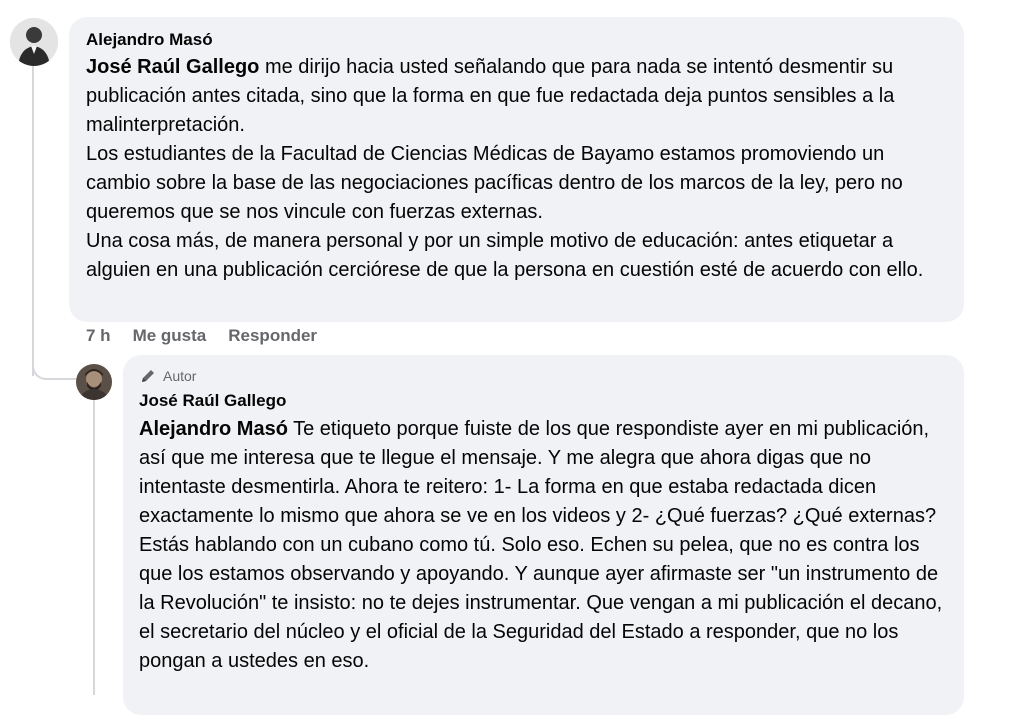  What do you see at coordinates (148, 376) in the screenshot?
I see `pencil-icon` at bounding box center [148, 376].